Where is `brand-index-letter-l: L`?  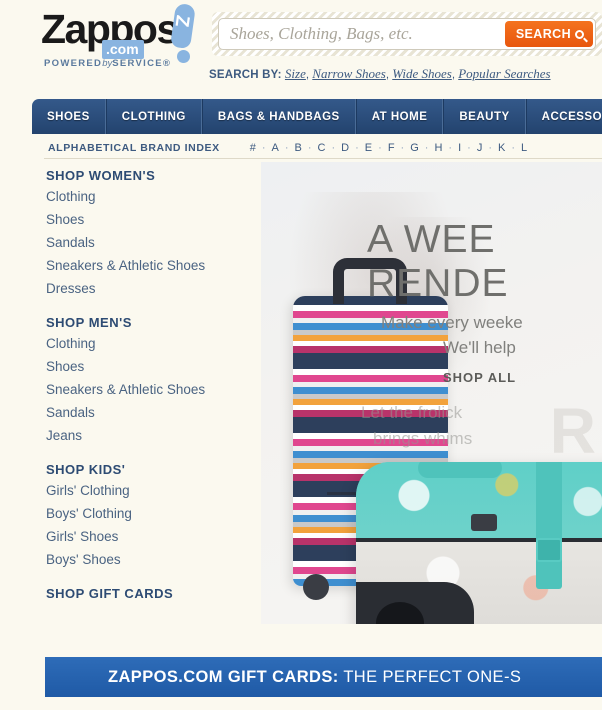 brand-index-letter-l: L is located at coordinates (524, 148).